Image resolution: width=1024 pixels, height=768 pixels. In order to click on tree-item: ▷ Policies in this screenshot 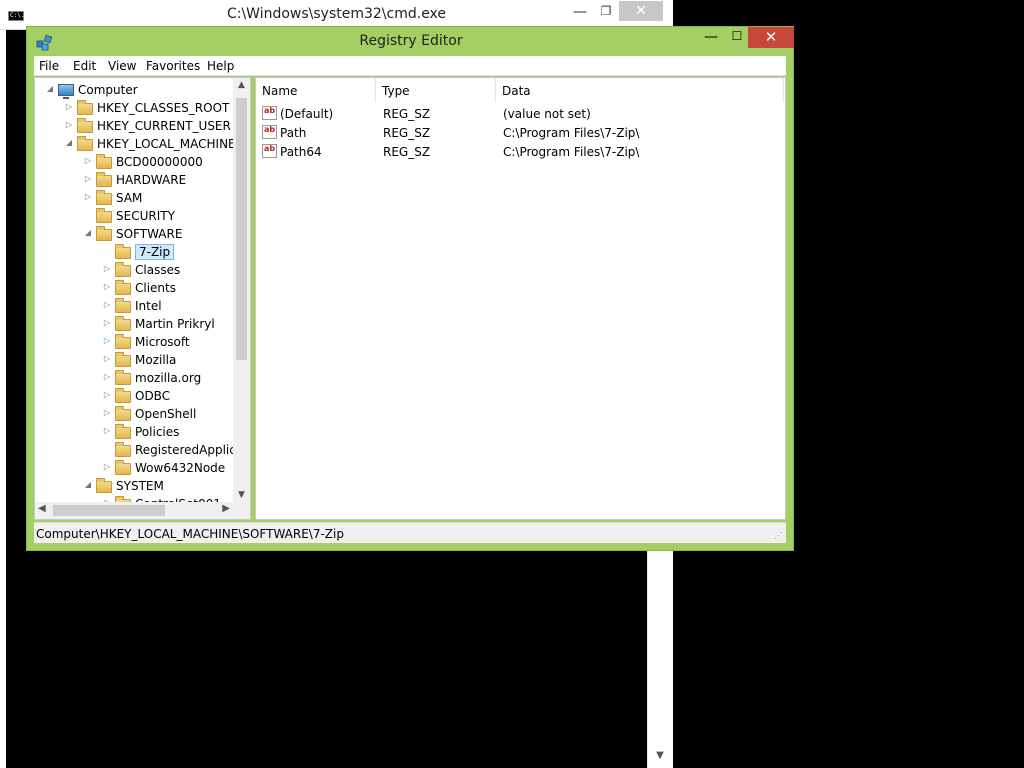, I will do `click(135, 433)`.